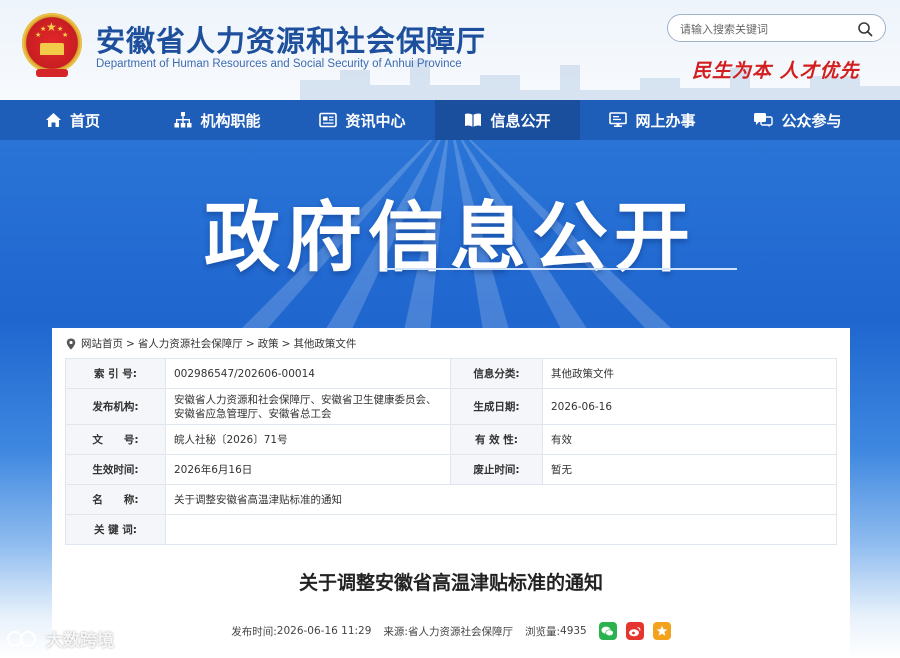 The width and height of the screenshot is (900, 658). Describe the element at coordinates (115, 406) in the screenshot. I see `issuer-label: 发布机构:` at that location.